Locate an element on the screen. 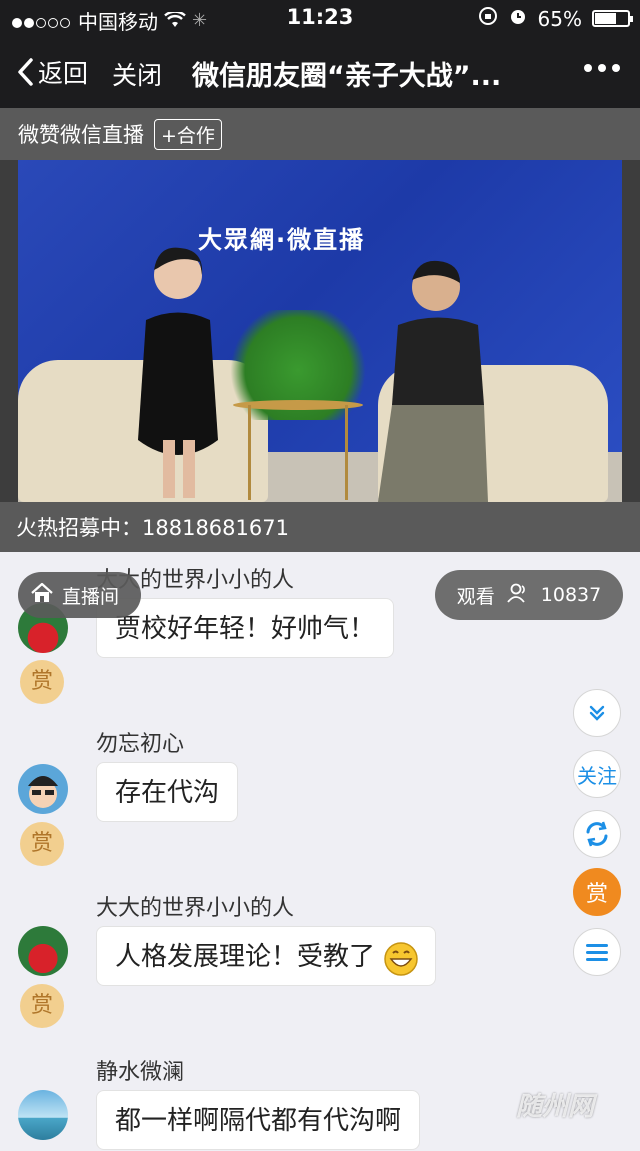  viewer-count-badge: 观看 10837 is located at coordinates (529, 595).